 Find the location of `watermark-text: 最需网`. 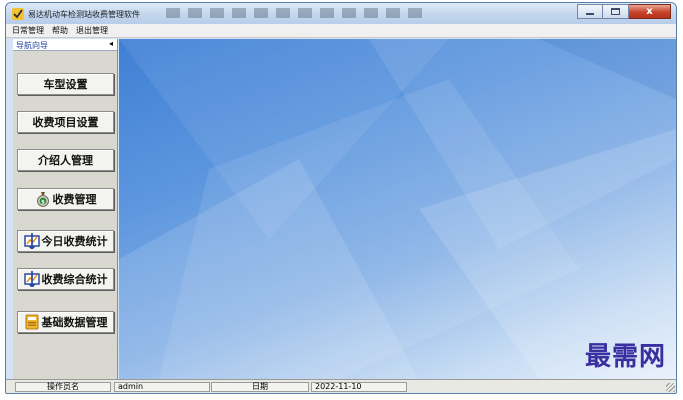

watermark-text: 最需网 is located at coordinates (625, 357).